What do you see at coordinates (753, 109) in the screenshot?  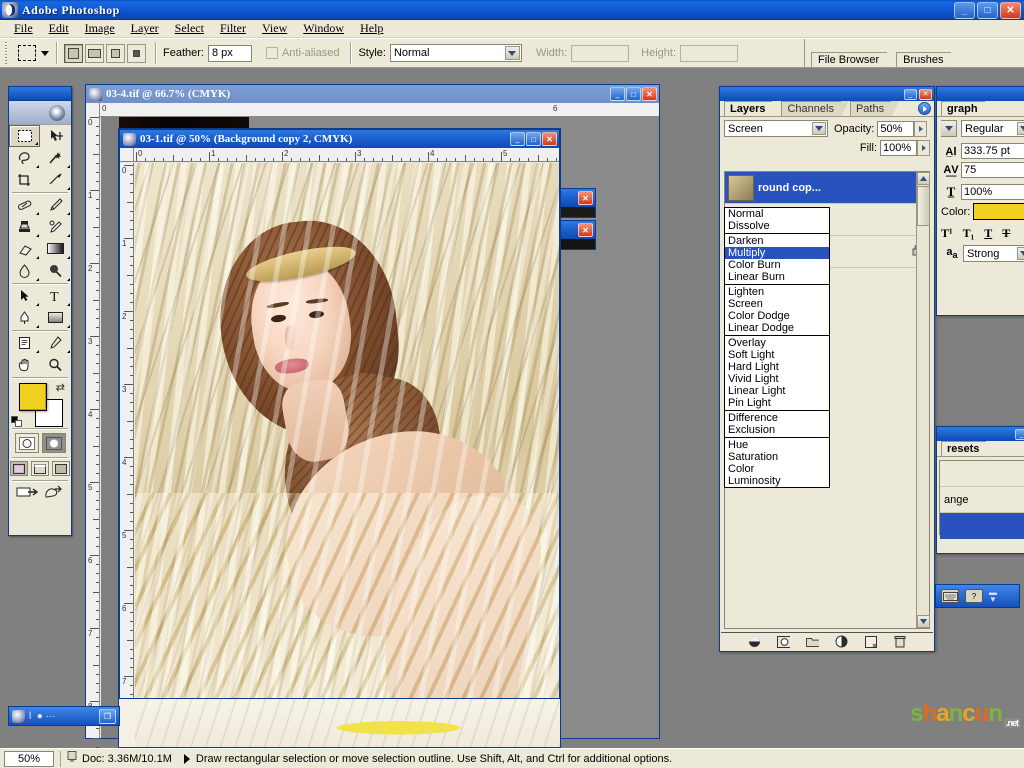 I see `tab-layers: Layers` at bounding box center [753, 109].